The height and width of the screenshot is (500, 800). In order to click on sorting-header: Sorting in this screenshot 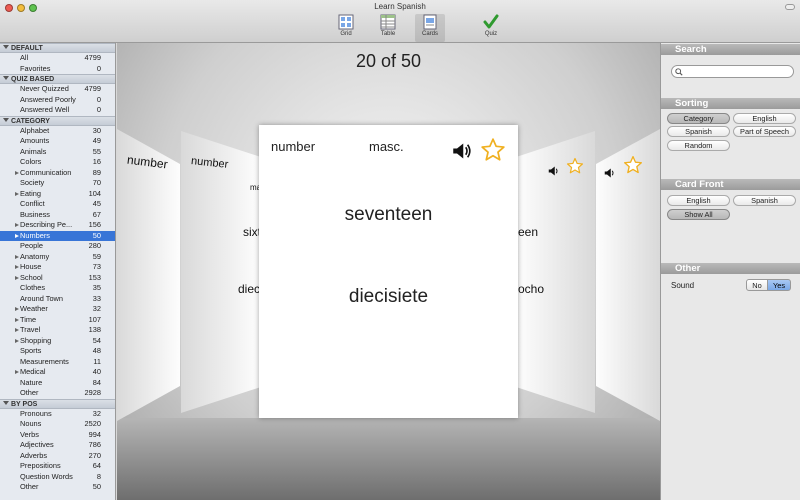, I will do `click(730, 103)`.